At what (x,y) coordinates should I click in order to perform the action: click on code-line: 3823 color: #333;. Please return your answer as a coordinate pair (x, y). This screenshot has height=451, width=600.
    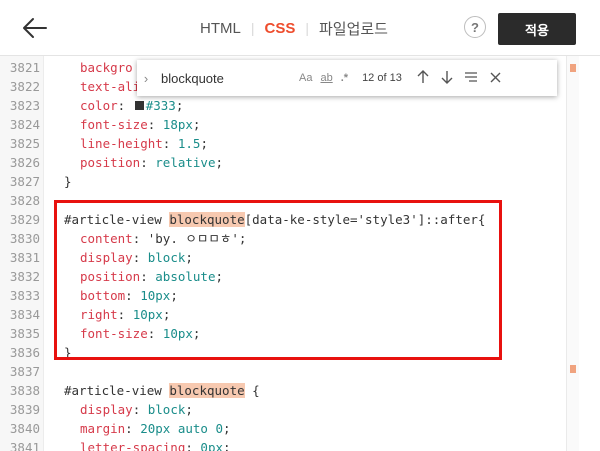
    Looking at the image, I should click on (283, 105).